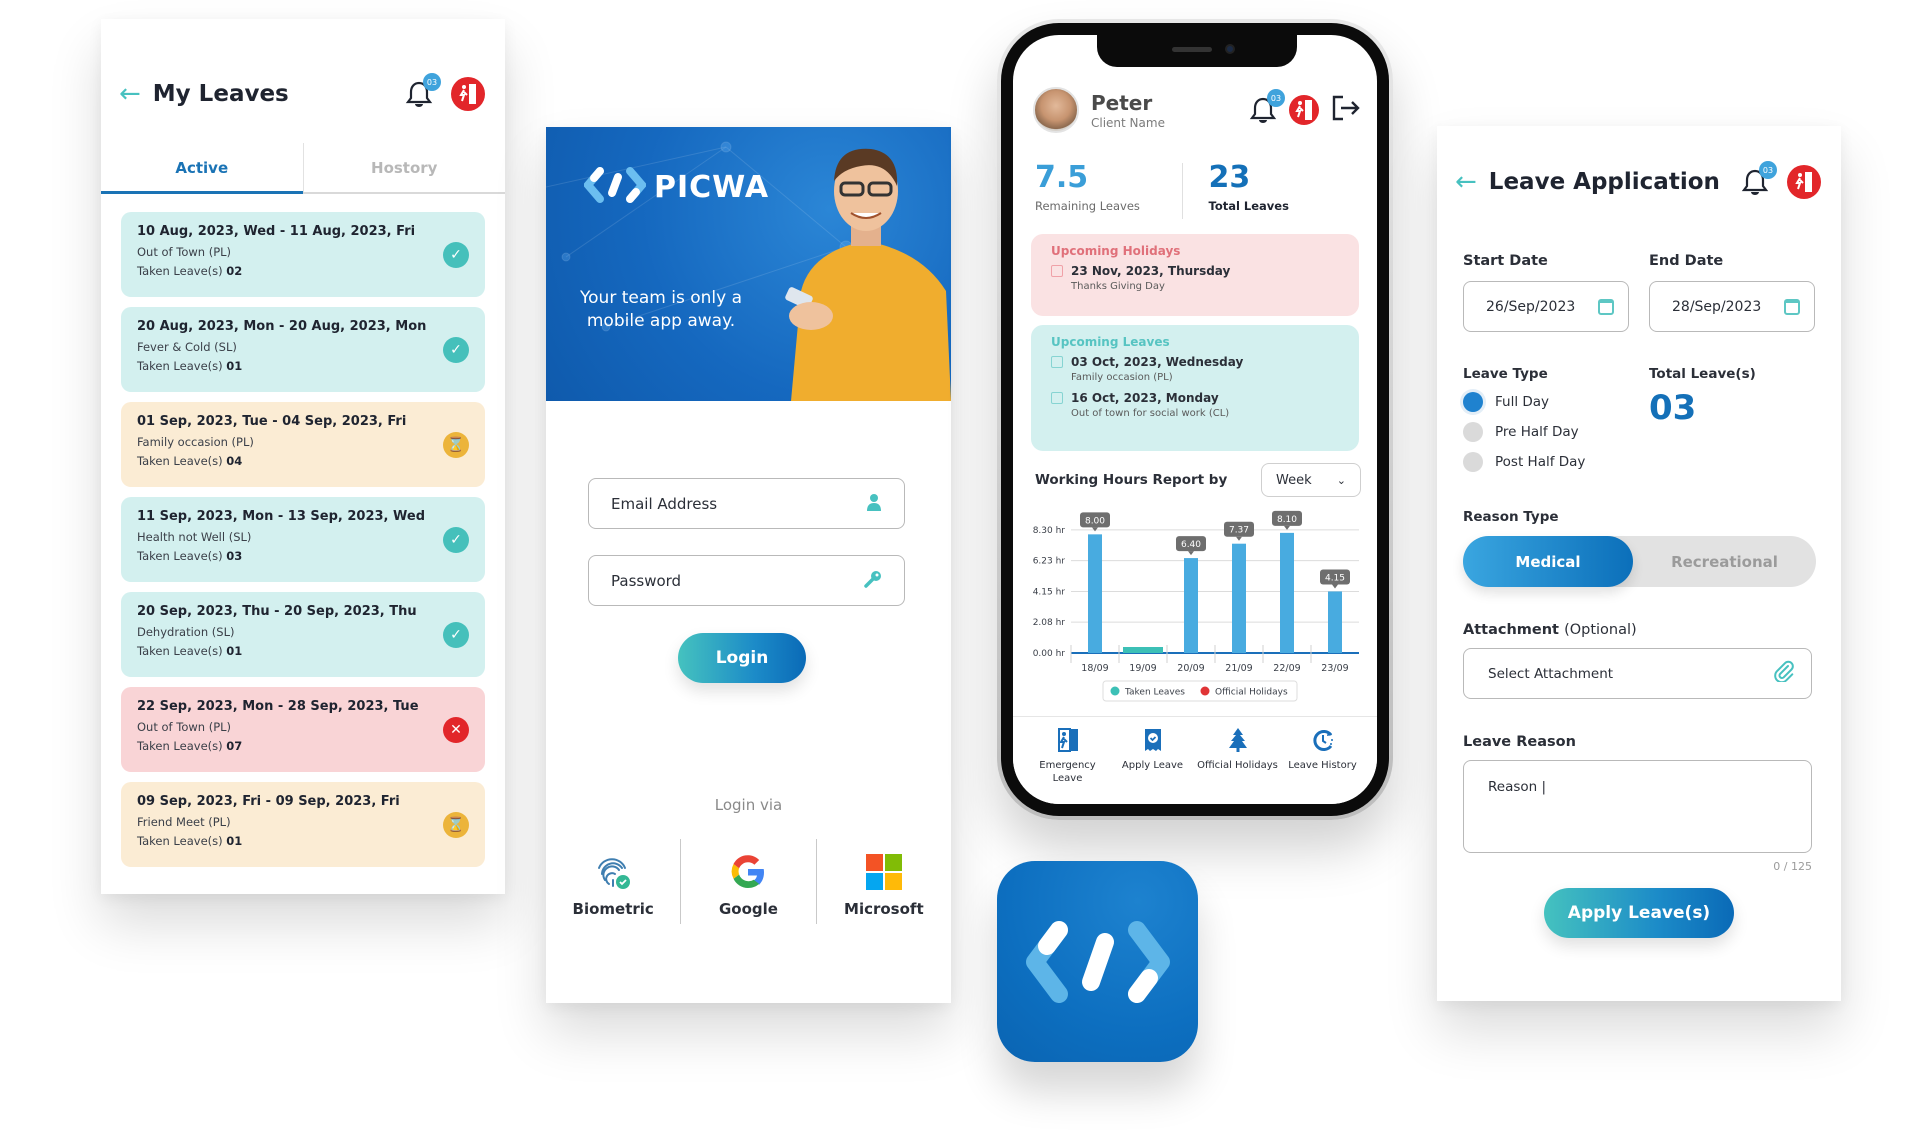 This screenshot has height=1132, width=1920. What do you see at coordinates (303, 92) in the screenshot?
I see `my-leaves-header: ← My Leaves 03` at bounding box center [303, 92].